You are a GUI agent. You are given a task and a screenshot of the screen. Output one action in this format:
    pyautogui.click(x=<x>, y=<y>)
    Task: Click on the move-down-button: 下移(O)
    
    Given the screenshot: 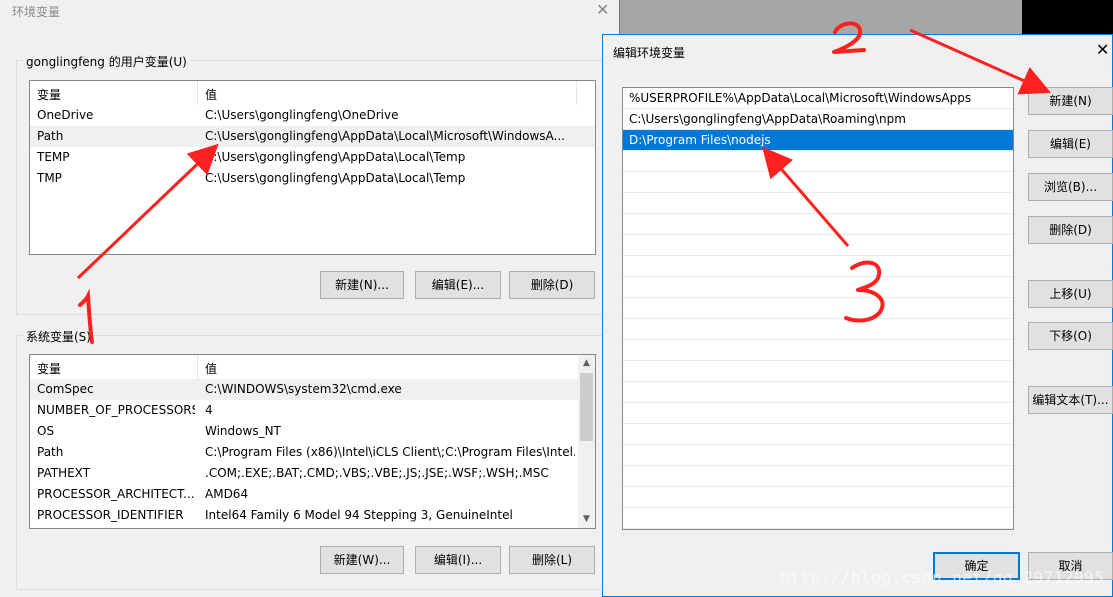 What is the action you would take?
    pyautogui.click(x=1070, y=336)
    